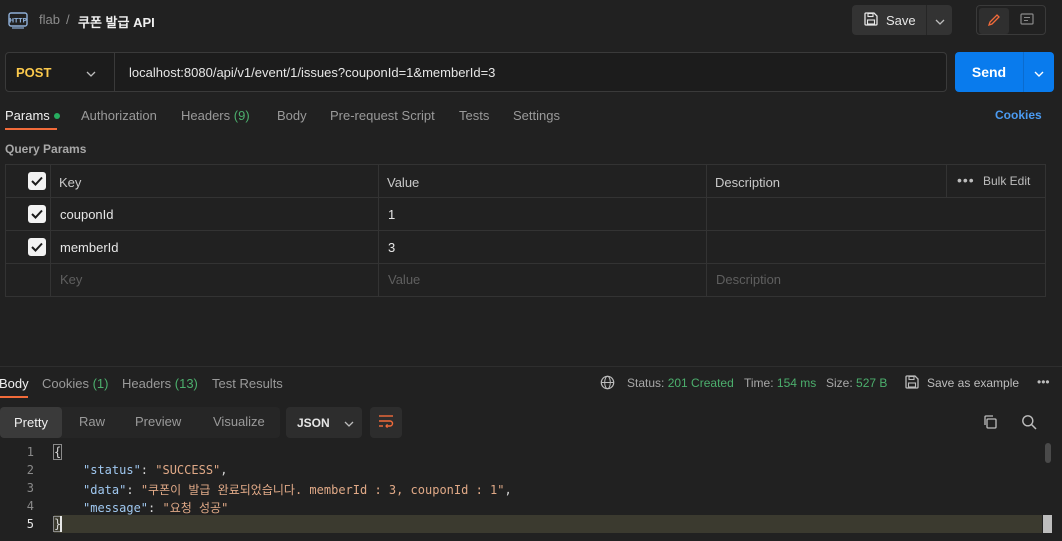  I want to click on json-key: "status", so click(112, 470).